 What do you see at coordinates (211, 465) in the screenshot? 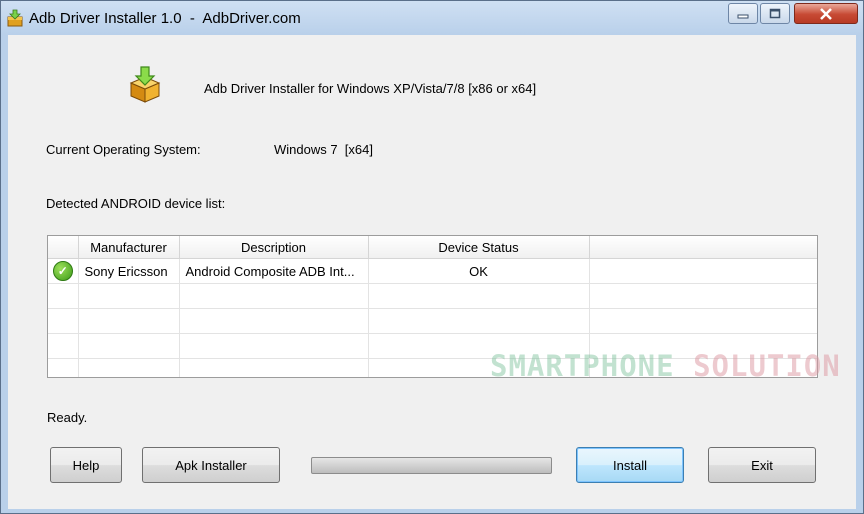
I see `apk-installer-button: Apk Installer` at bounding box center [211, 465].